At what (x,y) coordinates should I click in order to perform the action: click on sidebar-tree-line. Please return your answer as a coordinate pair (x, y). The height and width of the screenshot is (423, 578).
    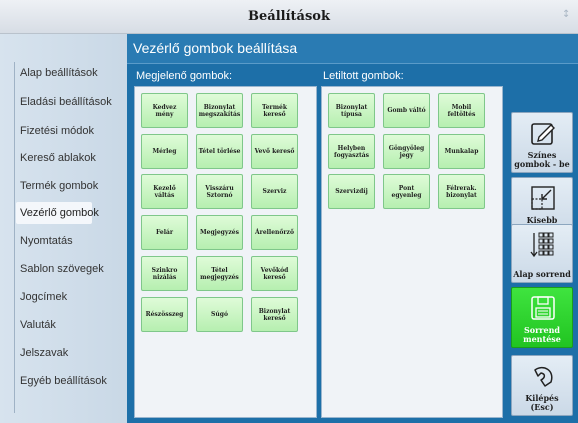
    Looking at the image, I should click on (14, 237).